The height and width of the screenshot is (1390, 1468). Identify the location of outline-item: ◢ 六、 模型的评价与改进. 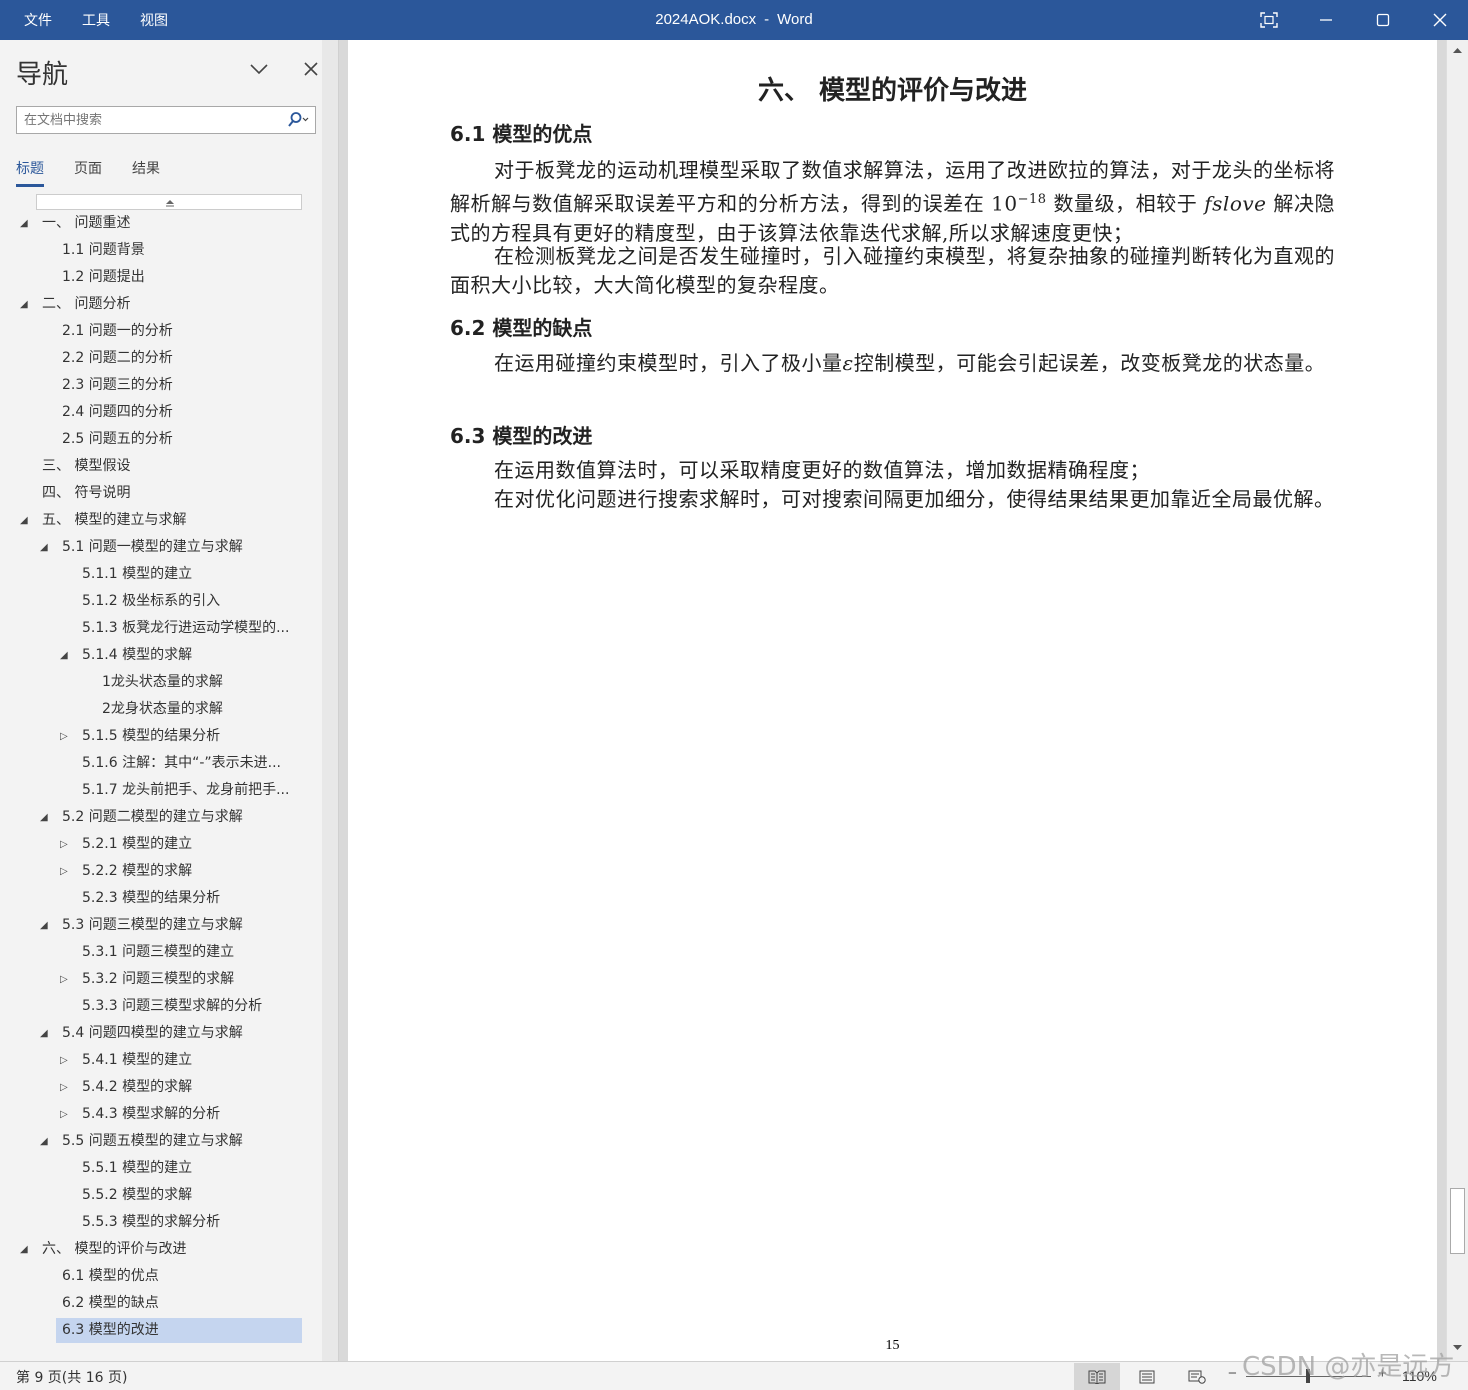
(160, 1249).